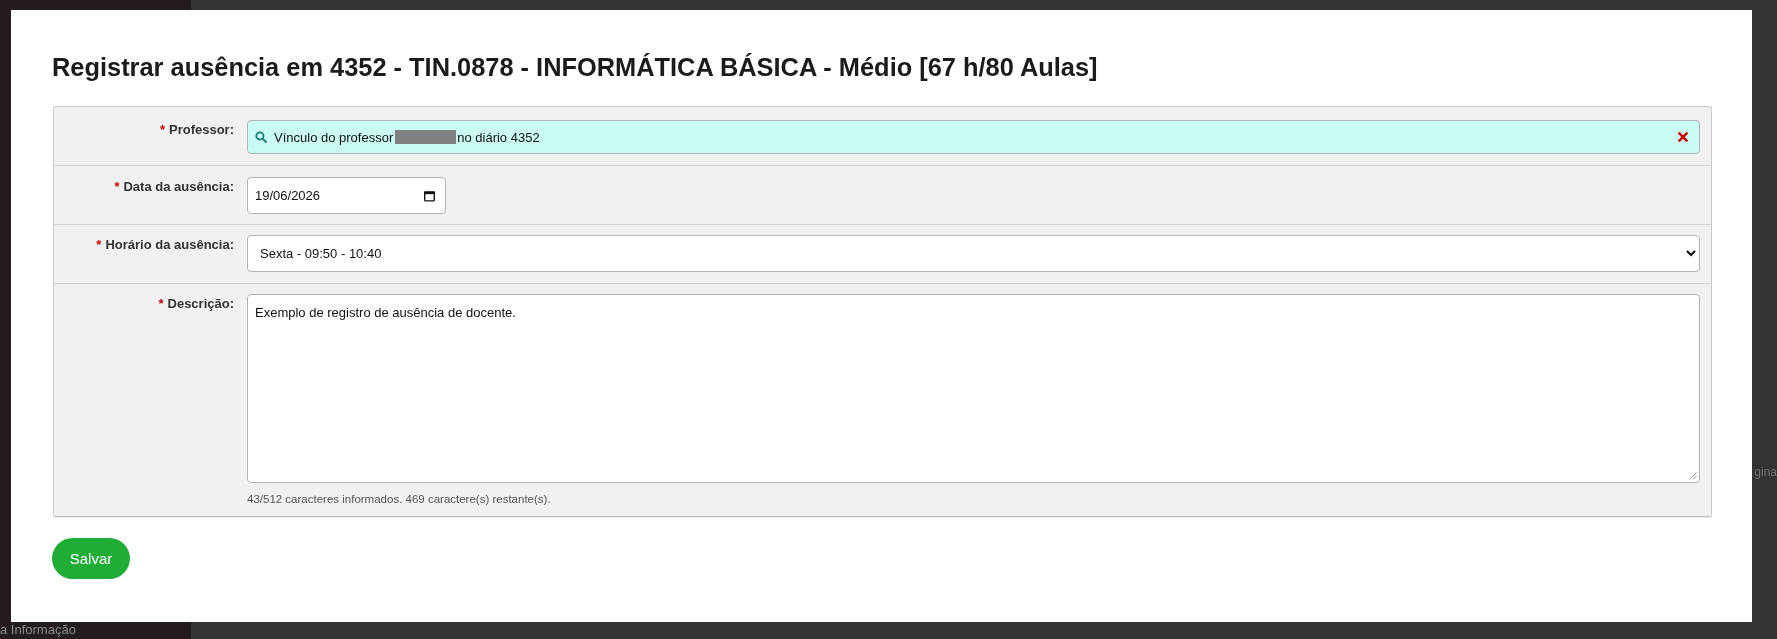  What do you see at coordinates (169, 244) in the screenshot?
I see `field-label: Horário da ausência:` at bounding box center [169, 244].